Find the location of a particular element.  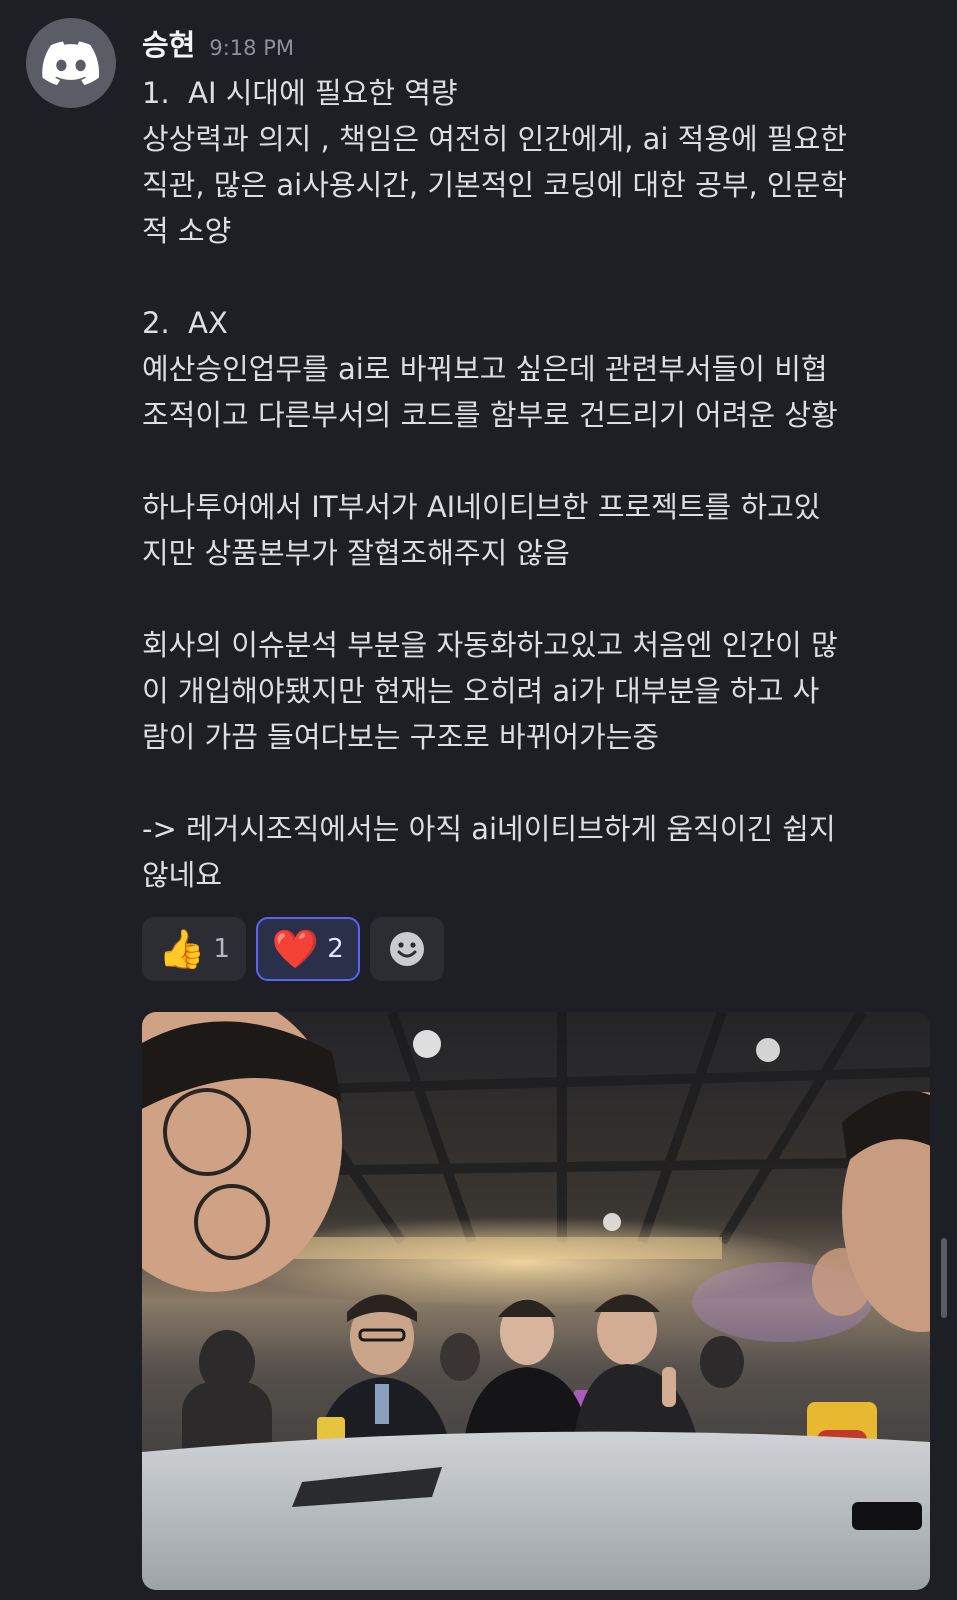

reaction-heart: ❤️ 2 is located at coordinates (307, 949).